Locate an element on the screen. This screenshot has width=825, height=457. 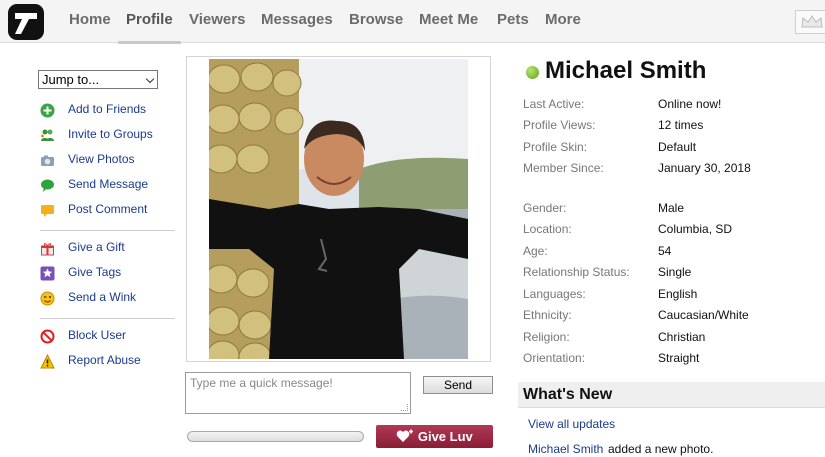
info-key: Relationship Status: is located at coordinates (576, 272).